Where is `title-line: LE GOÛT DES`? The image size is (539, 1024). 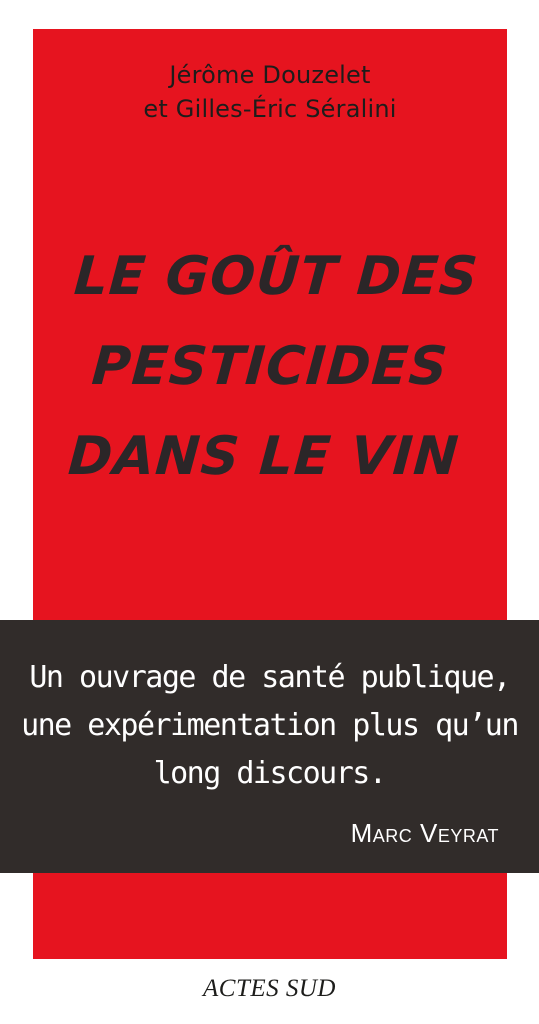
title-line: LE GOÛT DES is located at coordinates (276, 276).